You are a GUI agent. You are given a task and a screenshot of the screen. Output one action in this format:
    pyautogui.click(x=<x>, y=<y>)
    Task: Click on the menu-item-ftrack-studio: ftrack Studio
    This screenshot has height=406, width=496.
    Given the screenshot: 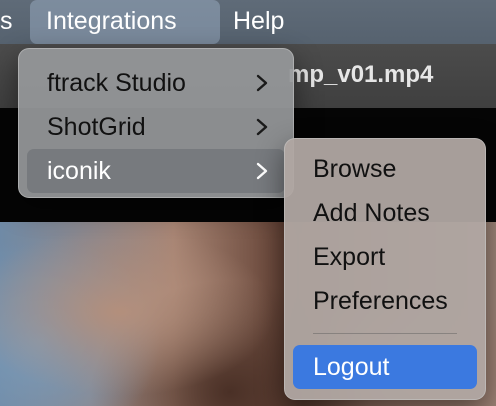 What is the action you would take?
    pyautogui.click(x=156, y=83)
    